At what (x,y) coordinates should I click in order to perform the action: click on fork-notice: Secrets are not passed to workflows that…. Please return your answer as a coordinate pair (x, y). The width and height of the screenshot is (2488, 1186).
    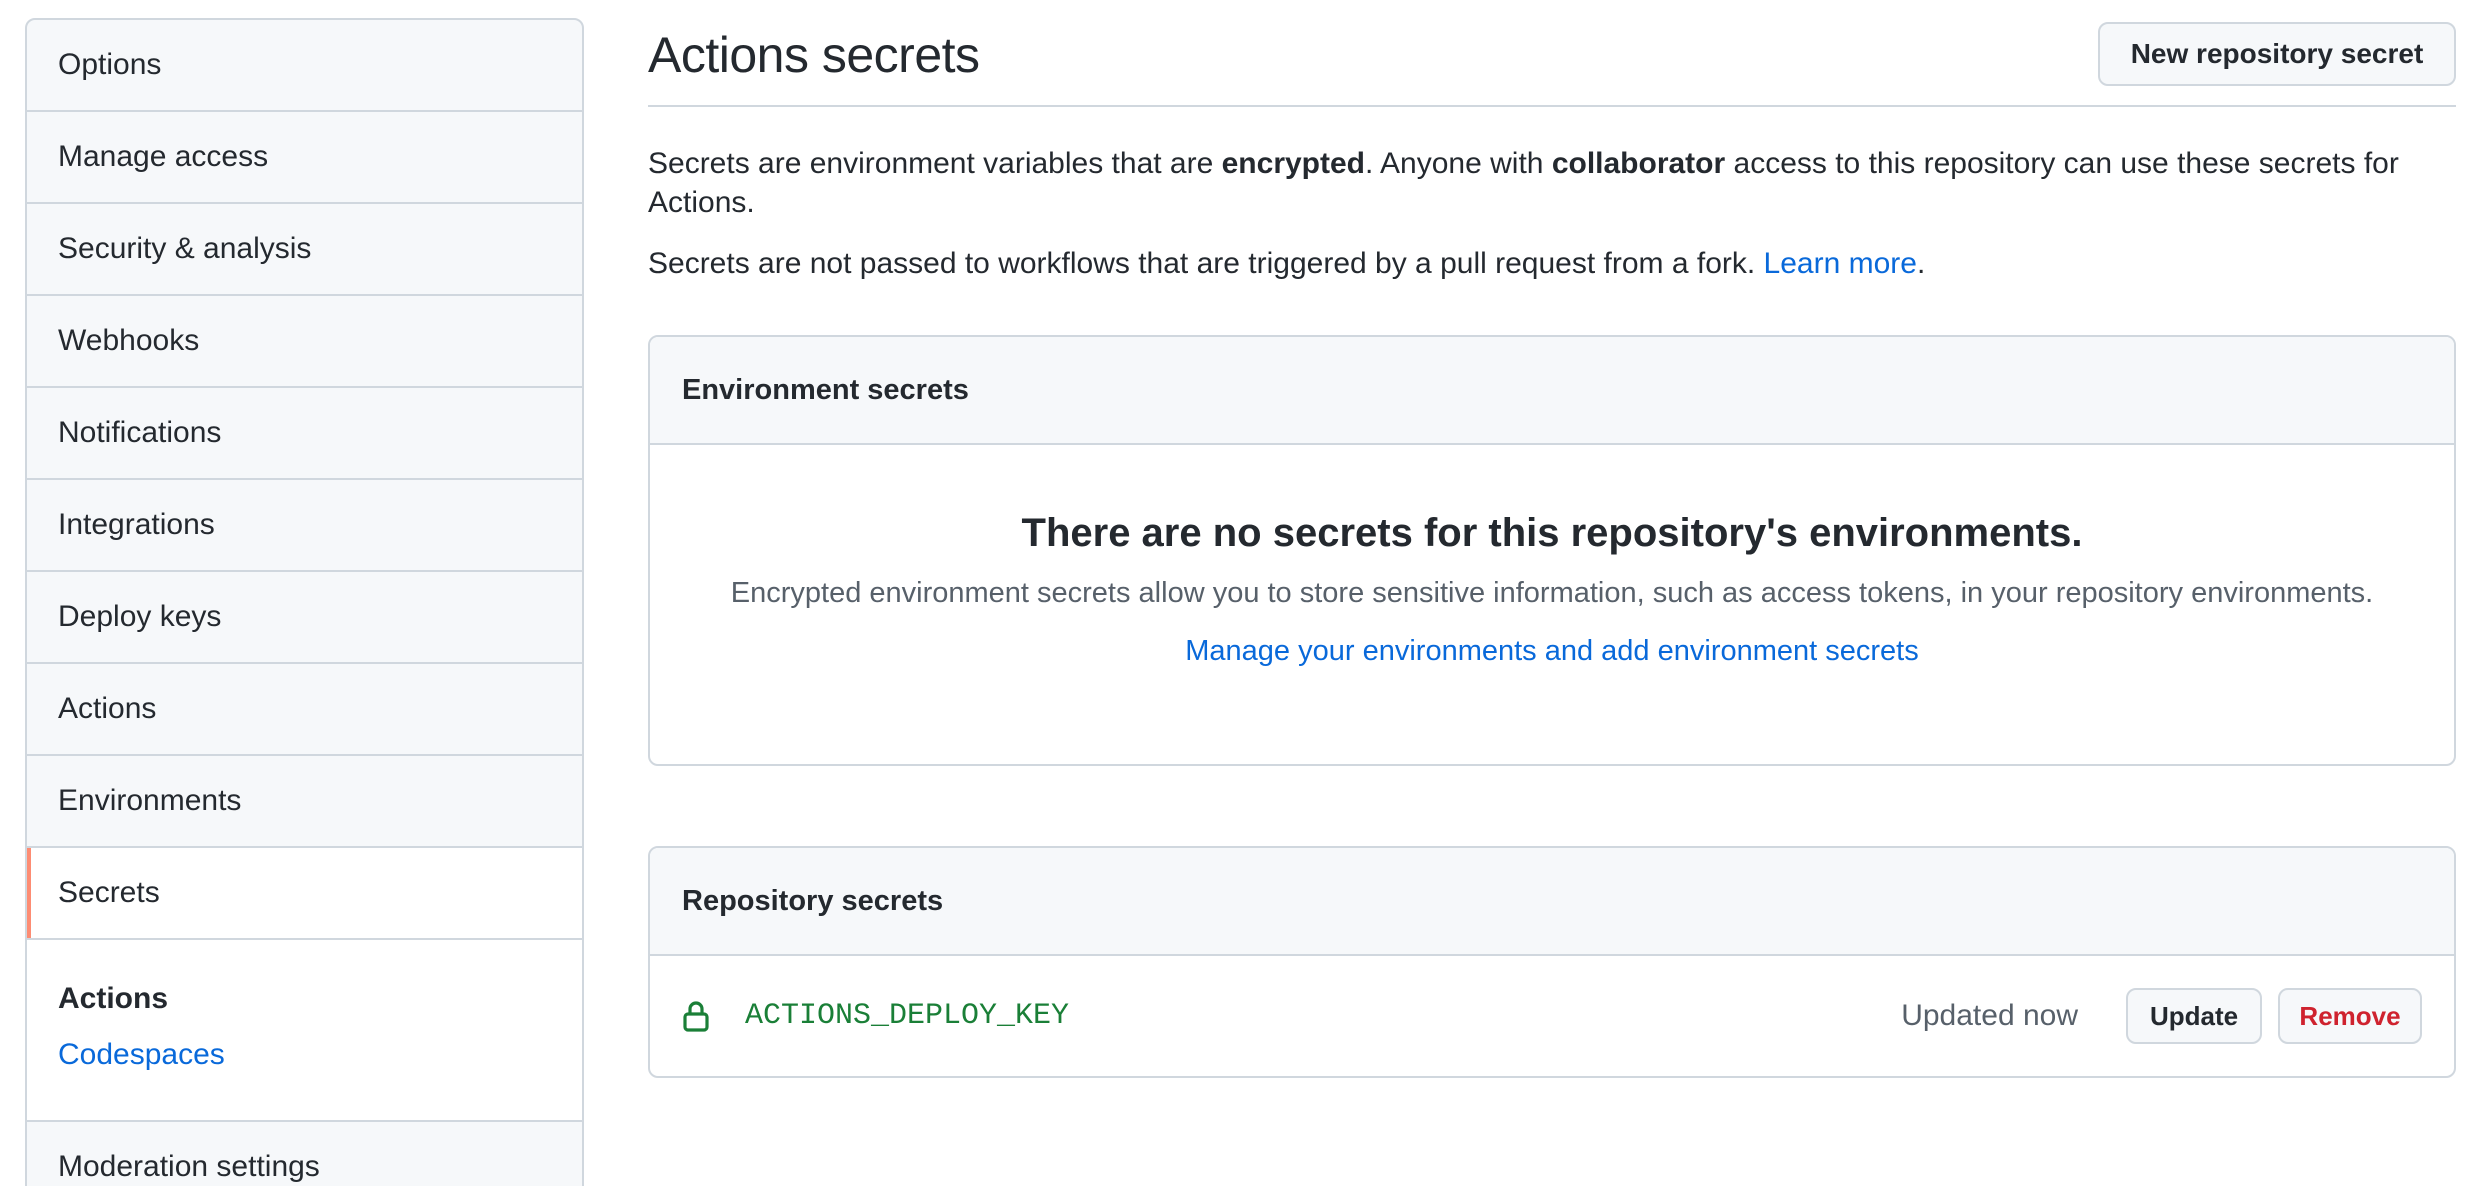
    Looking at the image, I should click on (1552, 263).